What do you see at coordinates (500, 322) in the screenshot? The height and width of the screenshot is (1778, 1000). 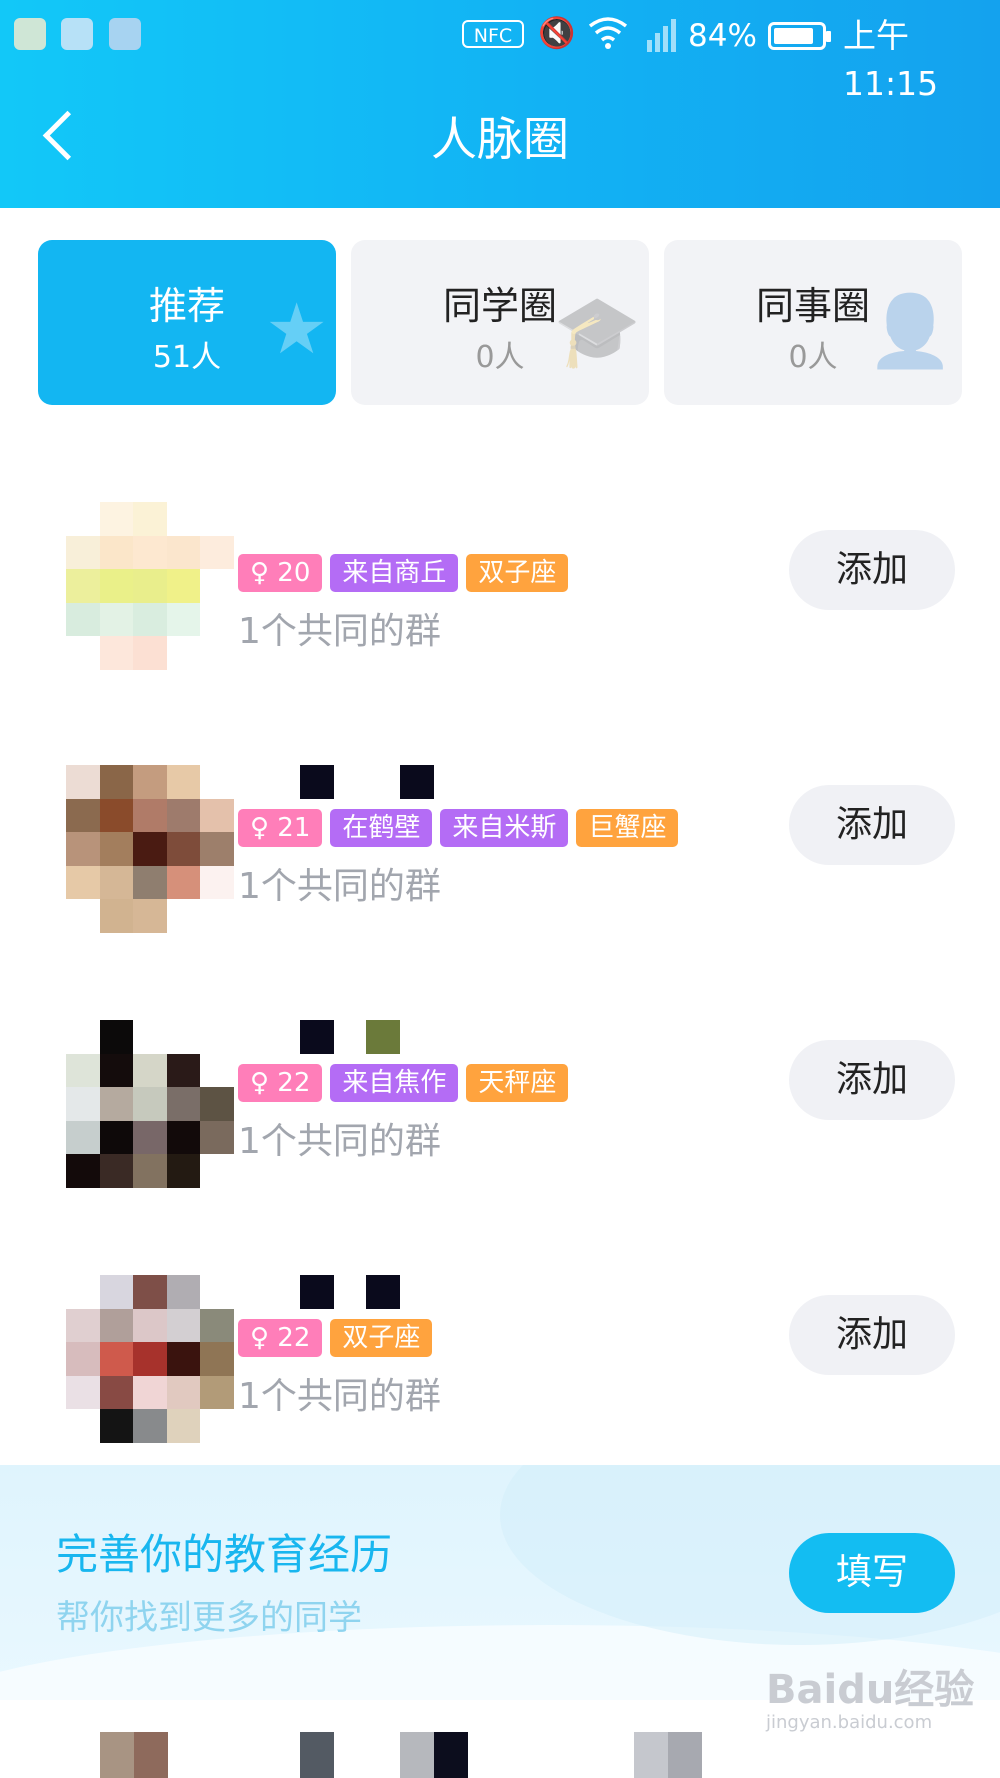 I see `tab-classmates: 同学圈 0人 🎓` at bounding box center [500, 322].